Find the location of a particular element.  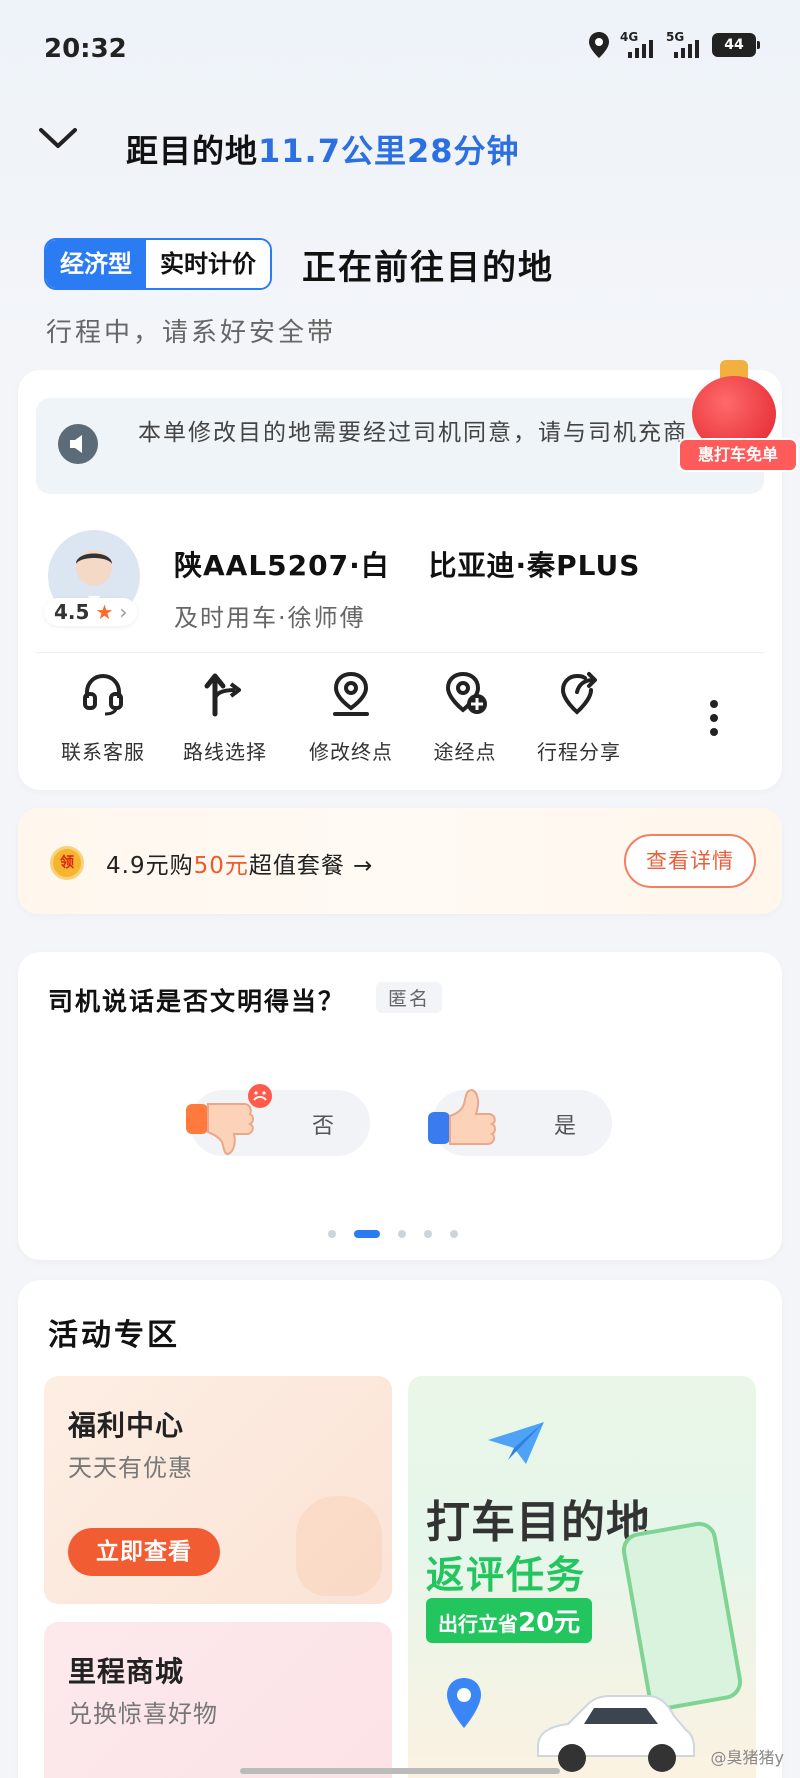

destination-prefix: 距目的地 is located at coordinates (192, 151).